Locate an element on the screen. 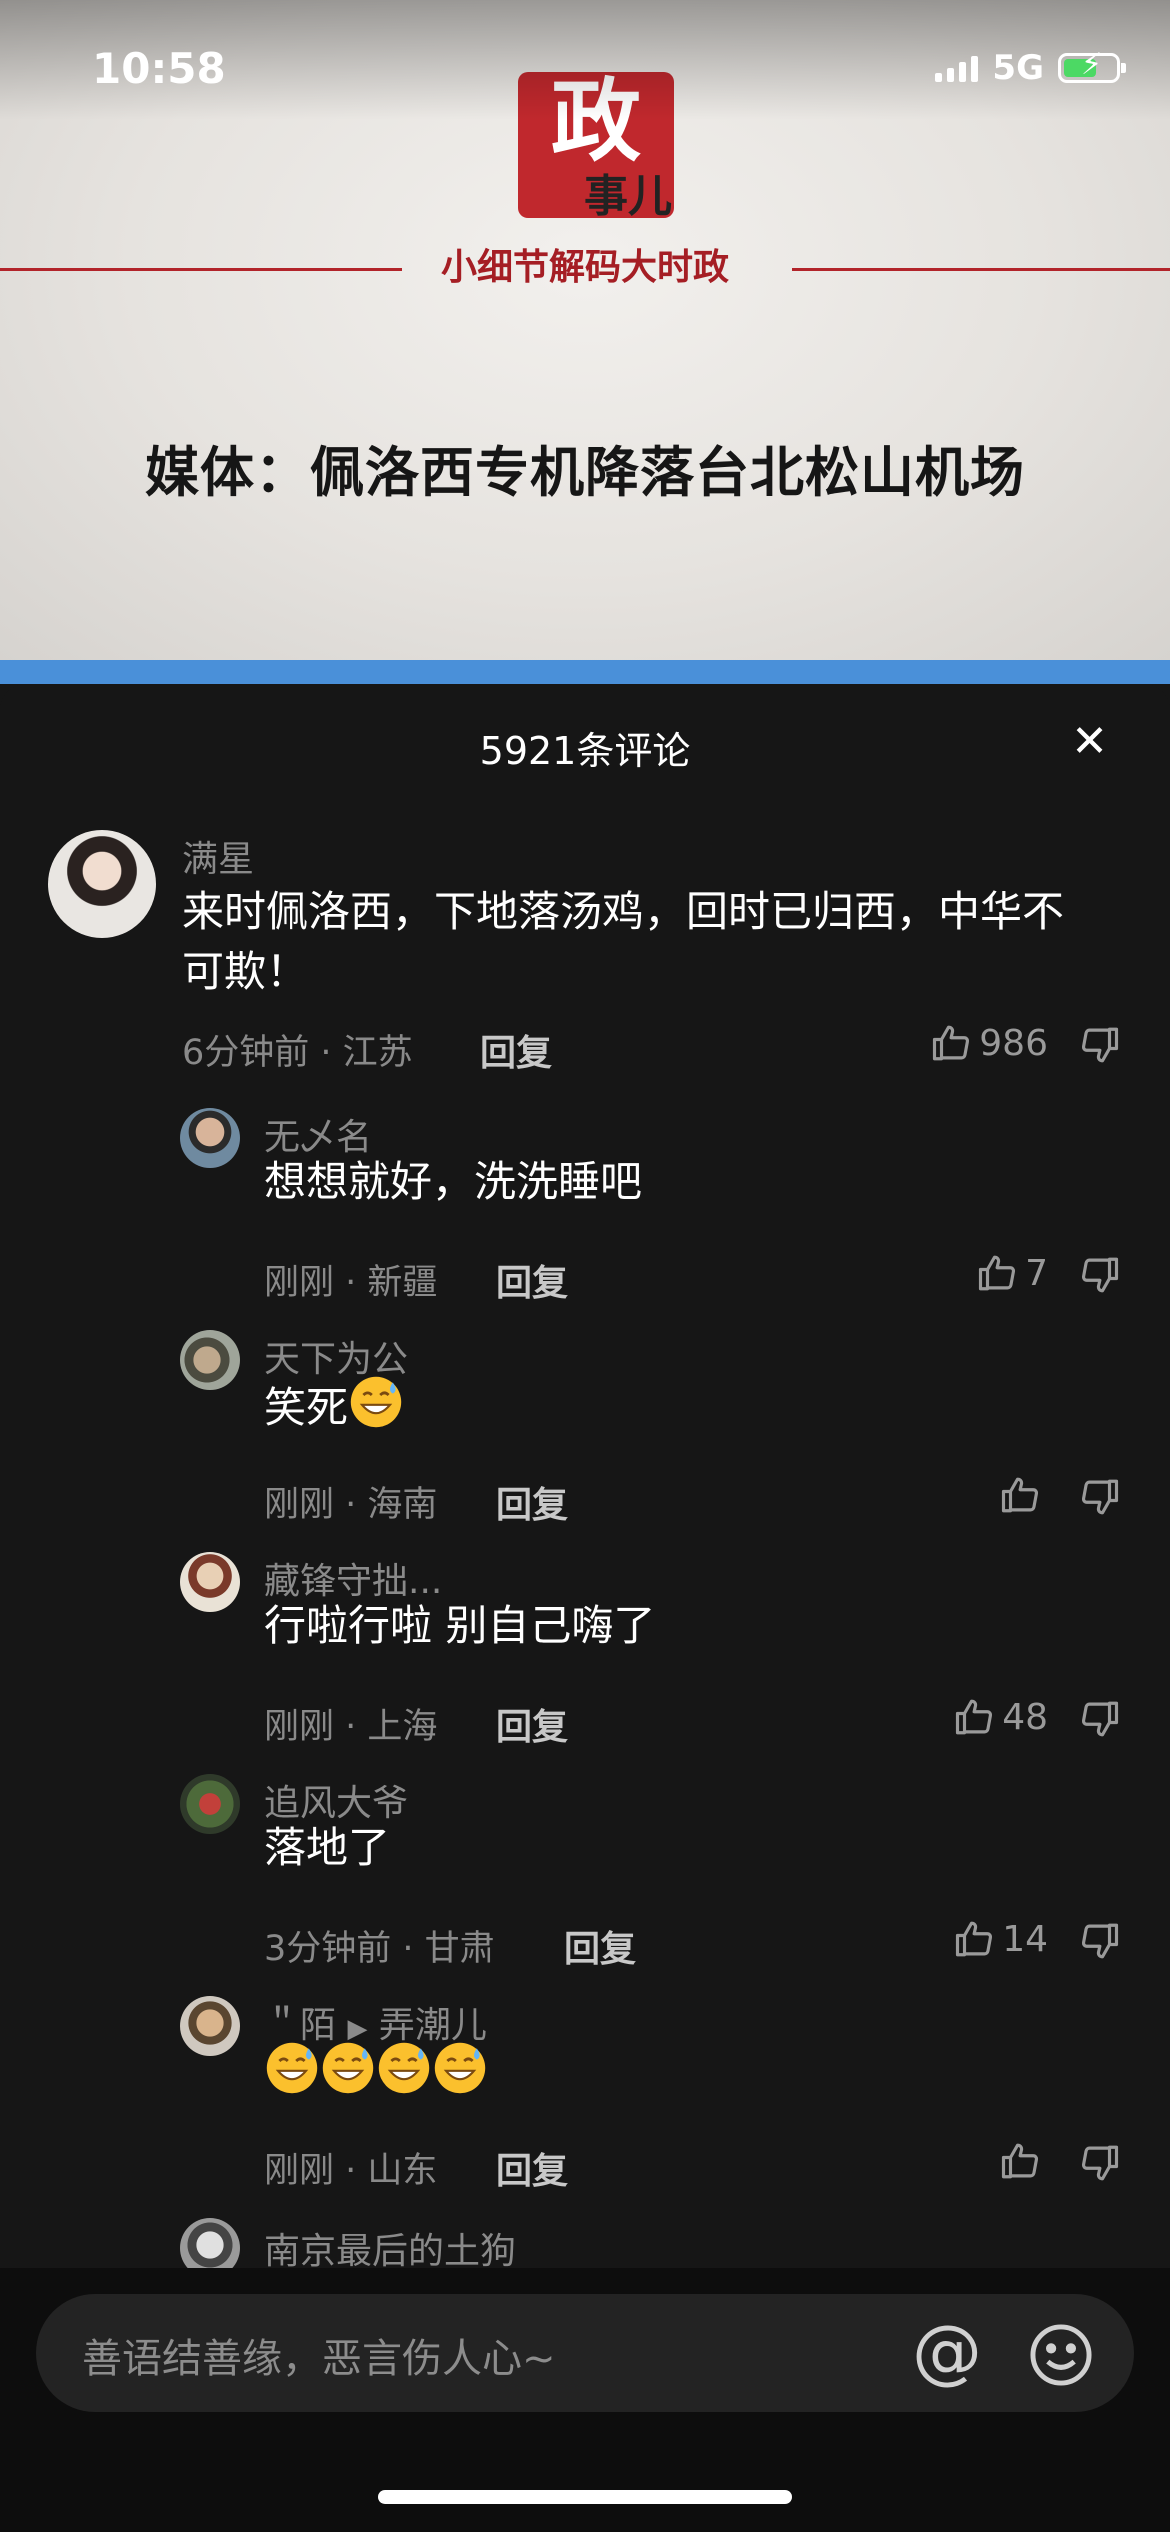  comment-meta: 刚刚 · 海南 is located at coordinates (351, 1505).